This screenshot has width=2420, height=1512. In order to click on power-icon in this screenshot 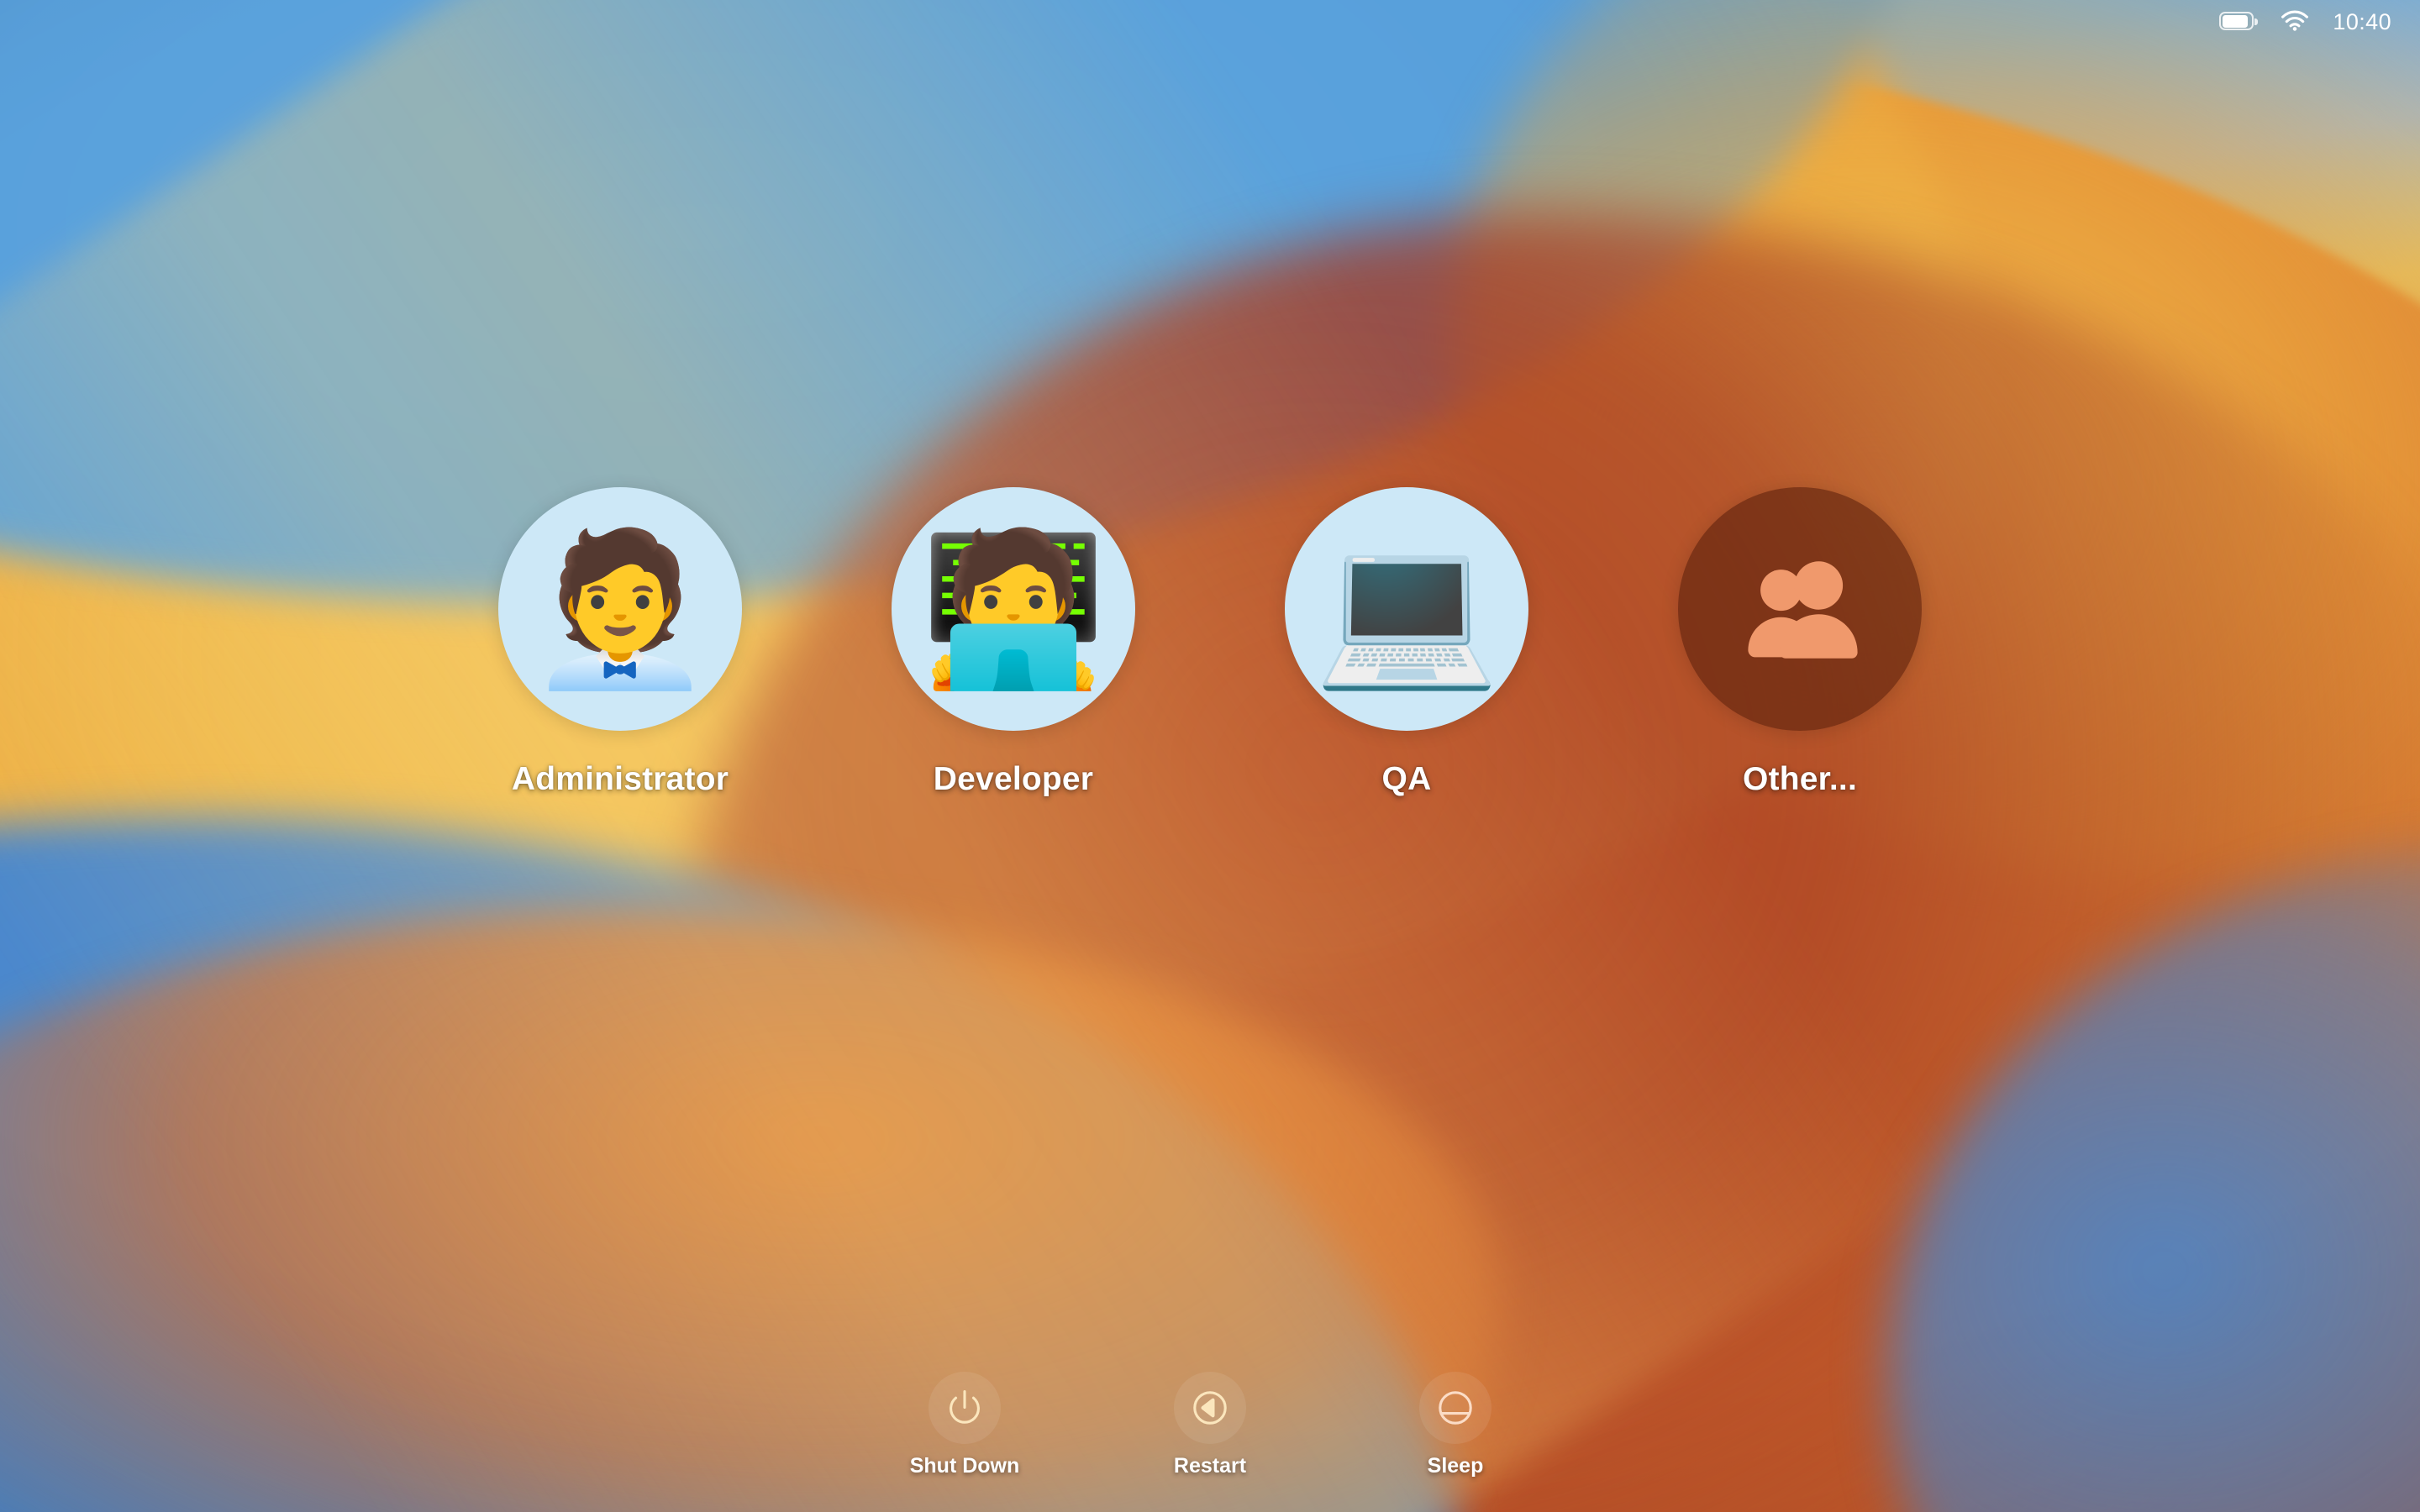, I will do `click(964, 1408)`.